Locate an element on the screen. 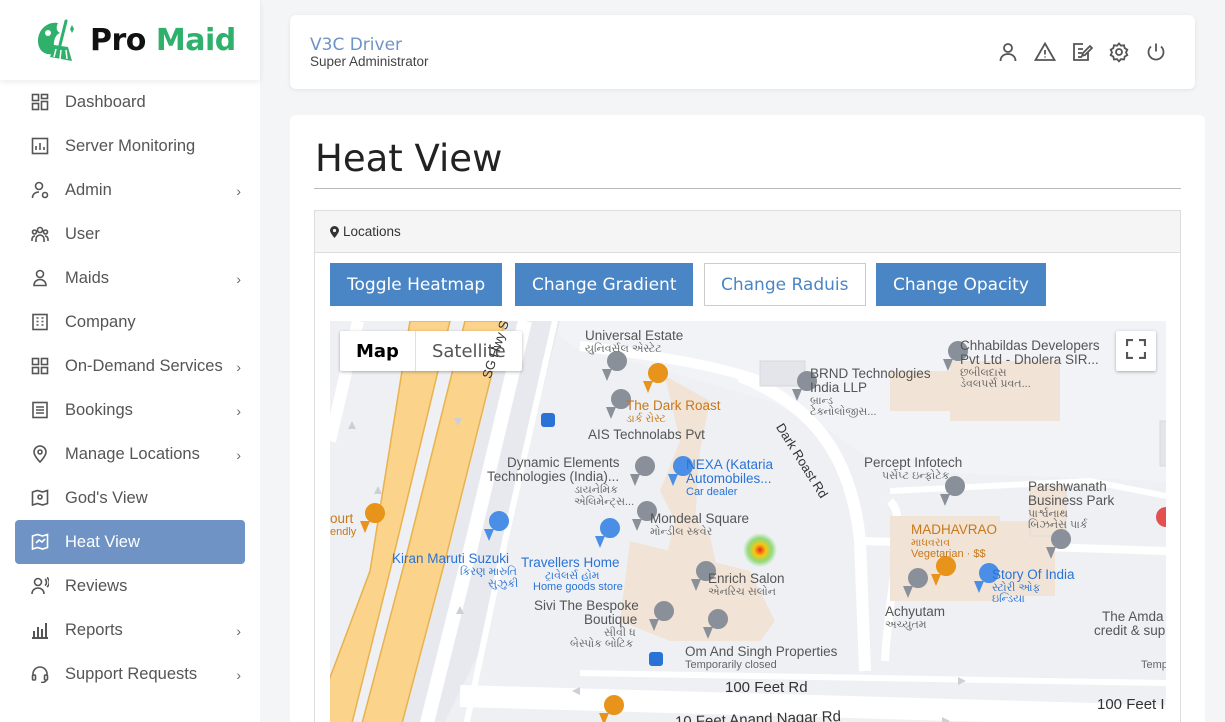 The width and height of the screenshot is (1225, 722). map-label: Mondeal Square is located at coordinates (700, 518).